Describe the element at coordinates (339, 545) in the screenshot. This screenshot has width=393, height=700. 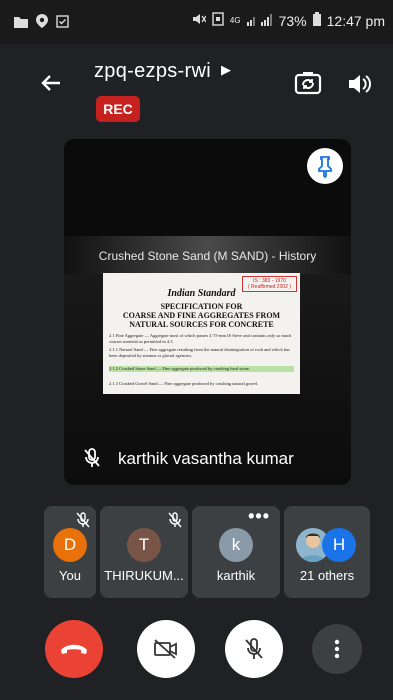
I see `avatar: H` at that location.